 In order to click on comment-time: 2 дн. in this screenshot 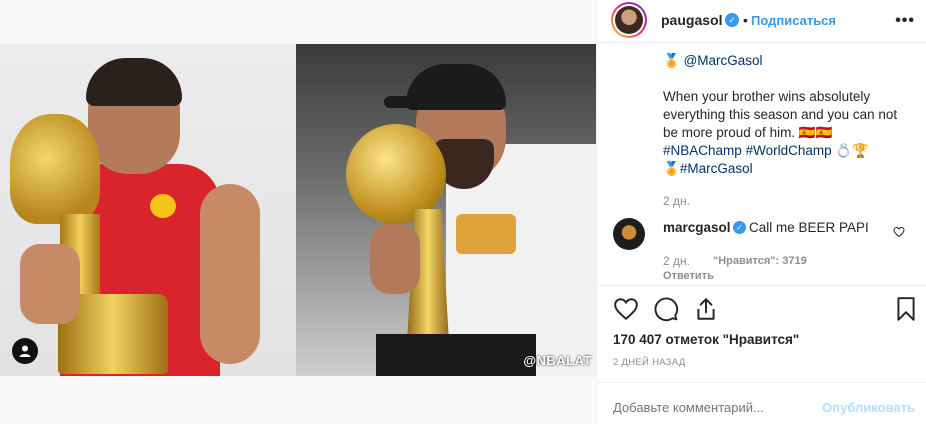, I will do `click(676, 261)`.